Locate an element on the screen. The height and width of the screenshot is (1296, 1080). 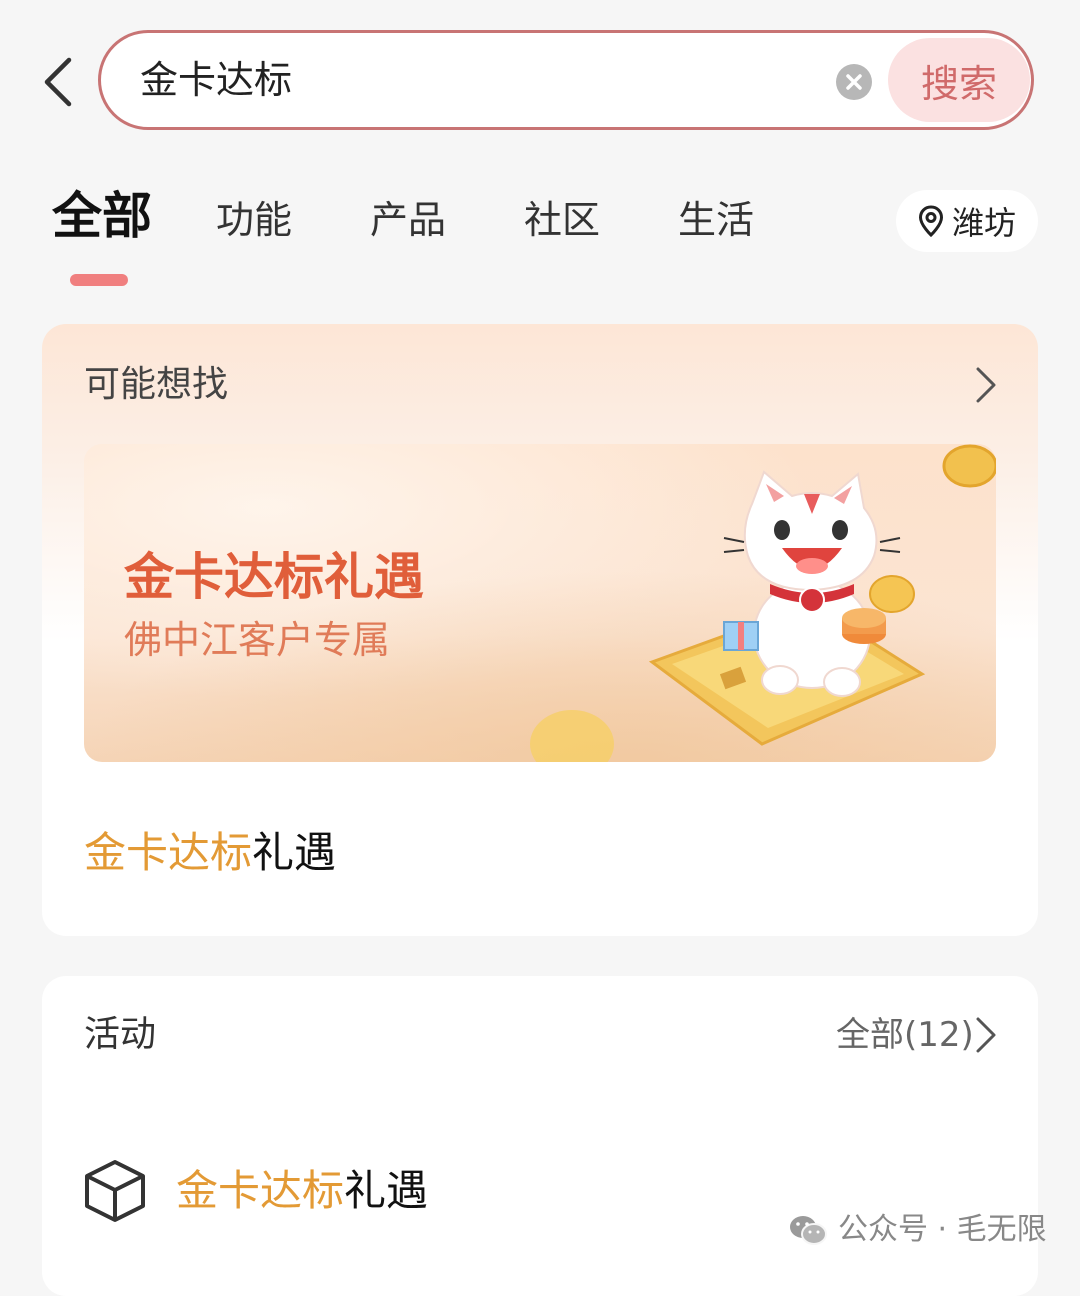
tab-functions: 功能 is located at coordinates (254, 220).